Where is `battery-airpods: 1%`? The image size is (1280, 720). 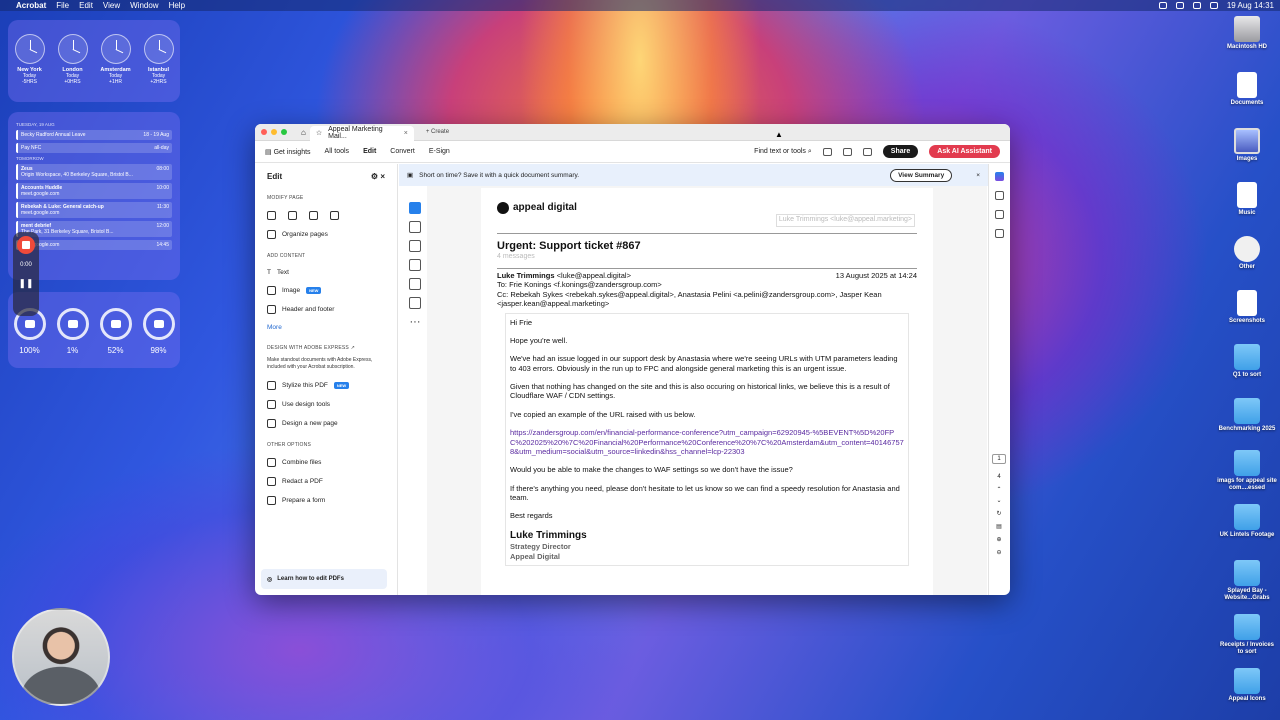
battery-airpods: 1% is located at coordinates (73, 338).